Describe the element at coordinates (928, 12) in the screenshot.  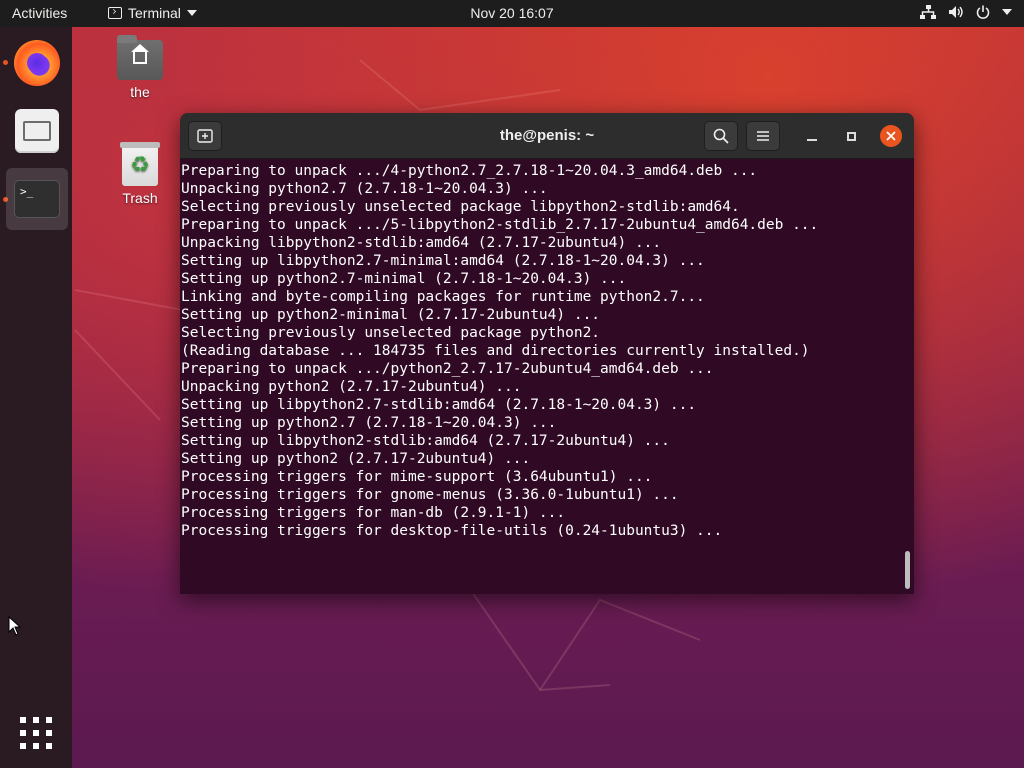
I see `network-icon` at that location.